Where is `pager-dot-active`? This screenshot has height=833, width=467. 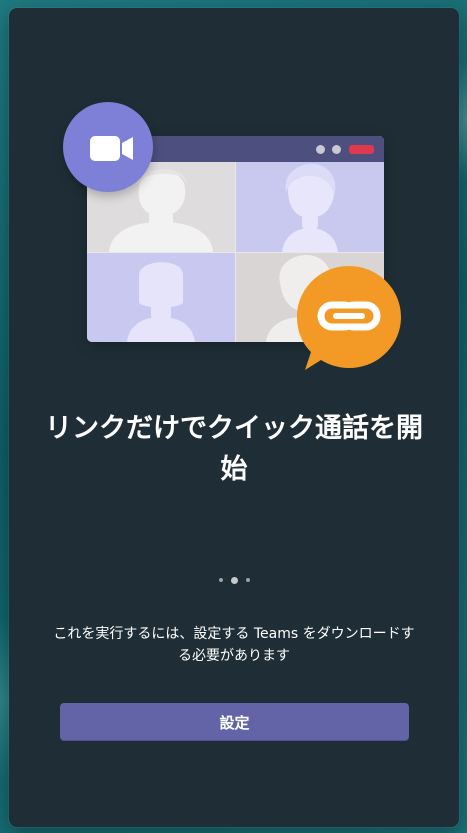
pager-dot-active is located at coordinates (234, 580).